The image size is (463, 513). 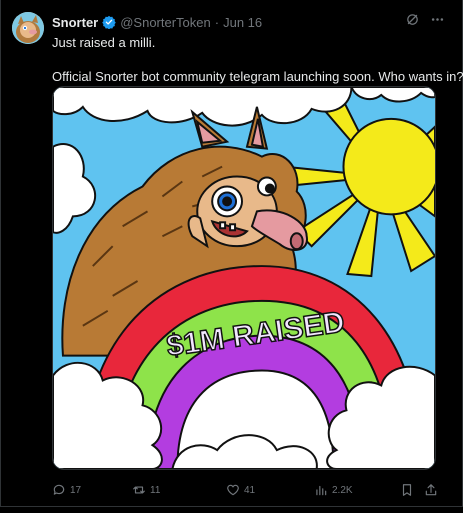 What do you see at coordinates (104, 42) in the screenshot?
I see `tweet-text-line-1: Just raised a milli.` at bounding box center [104, 42].